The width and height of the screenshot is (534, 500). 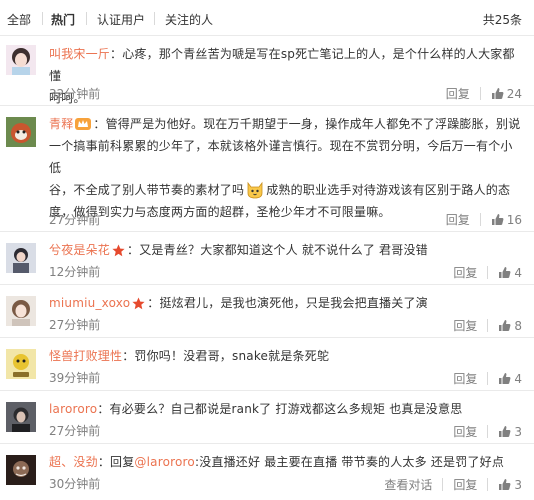 I want to click on like-button: 24, so click(x=506, y=94).